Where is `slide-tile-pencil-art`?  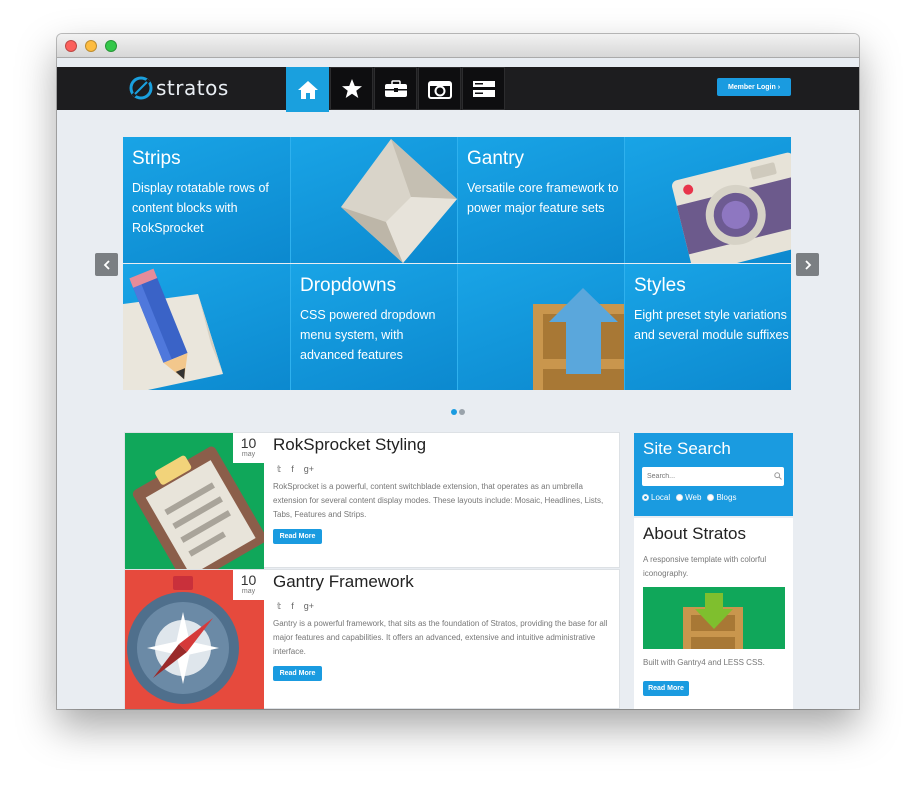 slide-tile-pencil-art is located at coordinates (206, 327).